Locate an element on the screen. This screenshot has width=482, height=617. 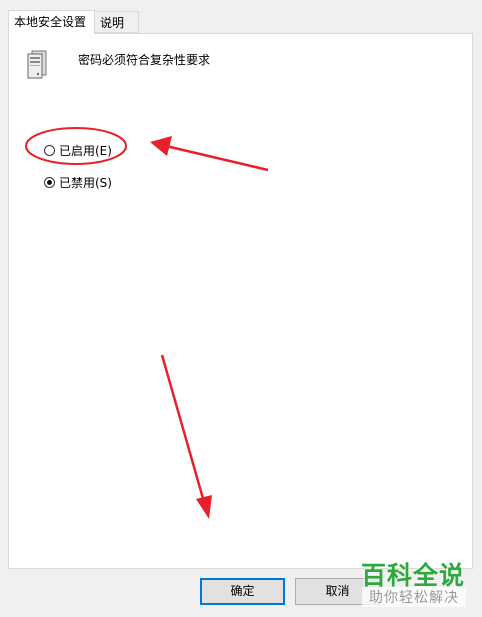
disabled-radio-label: 已禁用(S) is located at coordinates (85, 182).